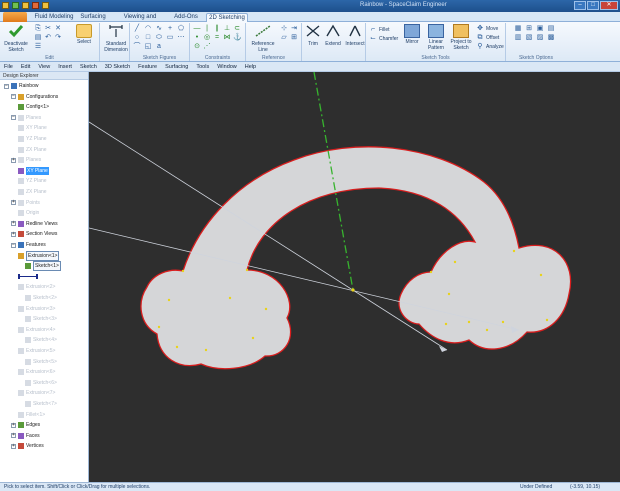 The width and height of the screenshot is (620, 491). I want to click on menu-file: File, so click(8, 66).